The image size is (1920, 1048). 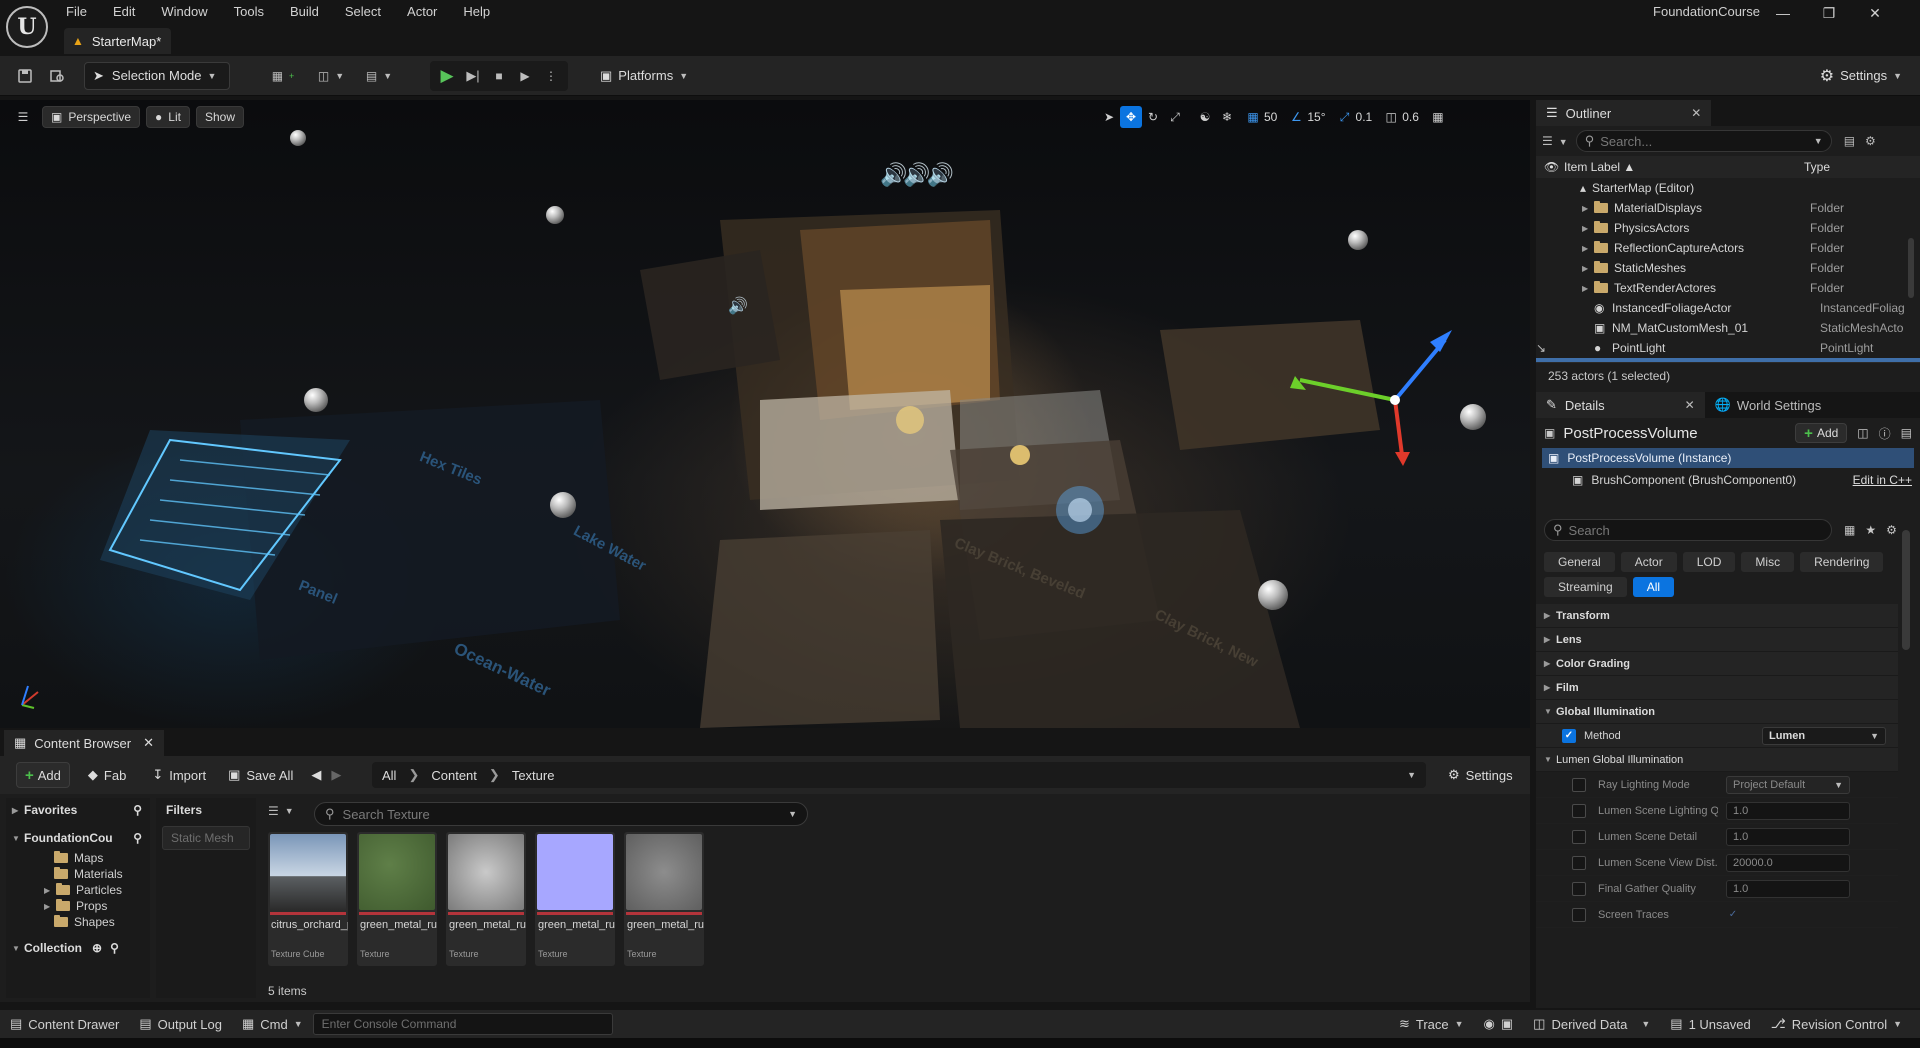 I want to click on favorites-section: ▶ Favorites ⚲, so click(x=78, y=810).